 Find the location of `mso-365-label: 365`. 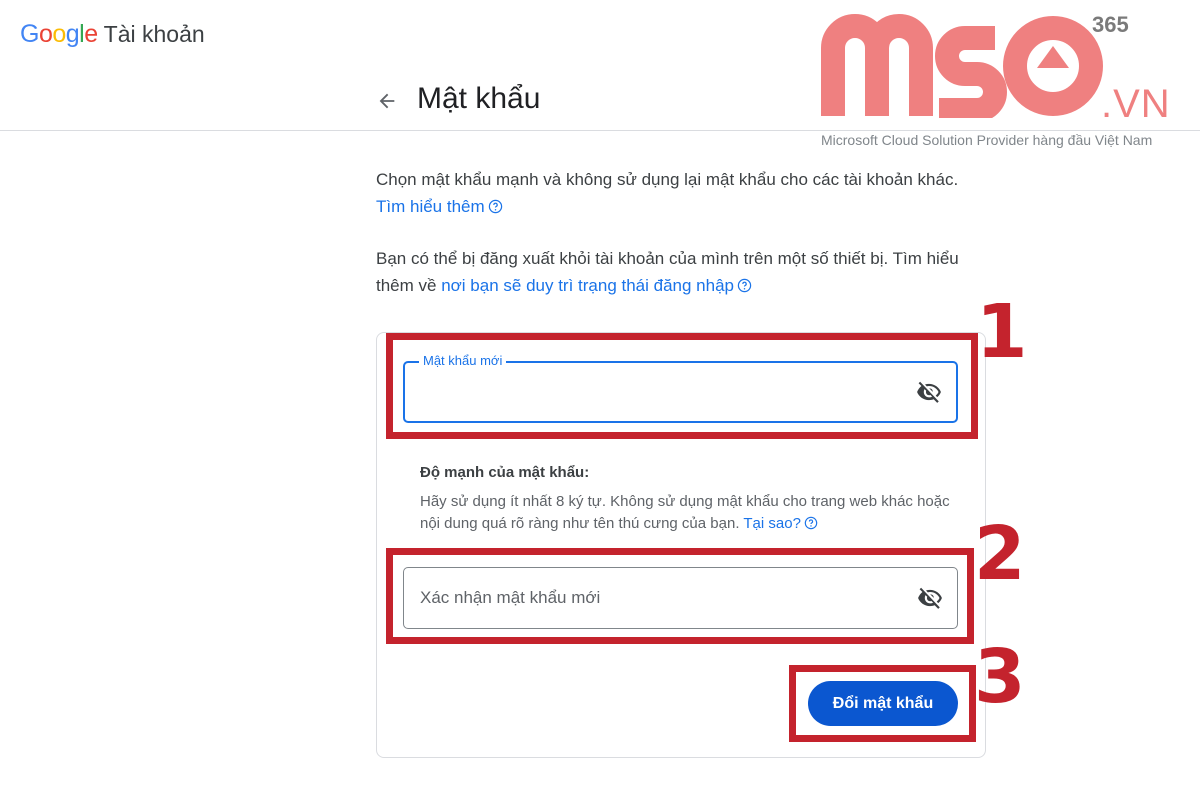

mso-365-label: 365 is located at coordinates (1110, 24).